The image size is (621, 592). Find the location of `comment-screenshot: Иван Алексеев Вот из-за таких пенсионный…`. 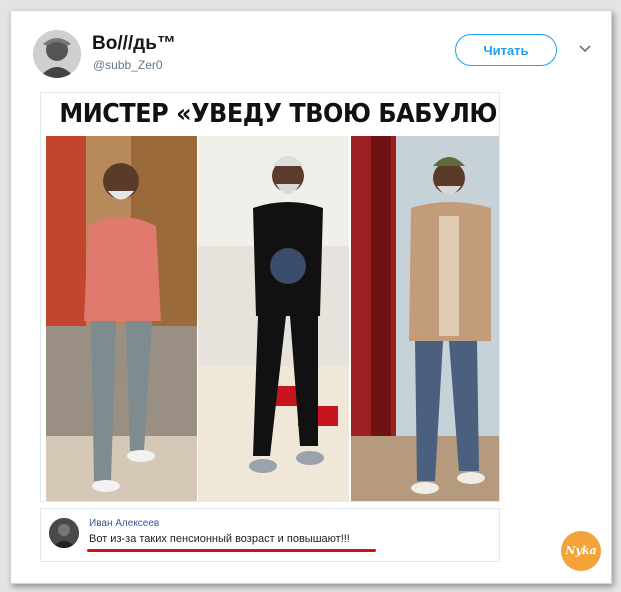

comment-screenshot: Иван Алексеев Вот из-за таких пенсионный… is located at coordinates (270, 535).